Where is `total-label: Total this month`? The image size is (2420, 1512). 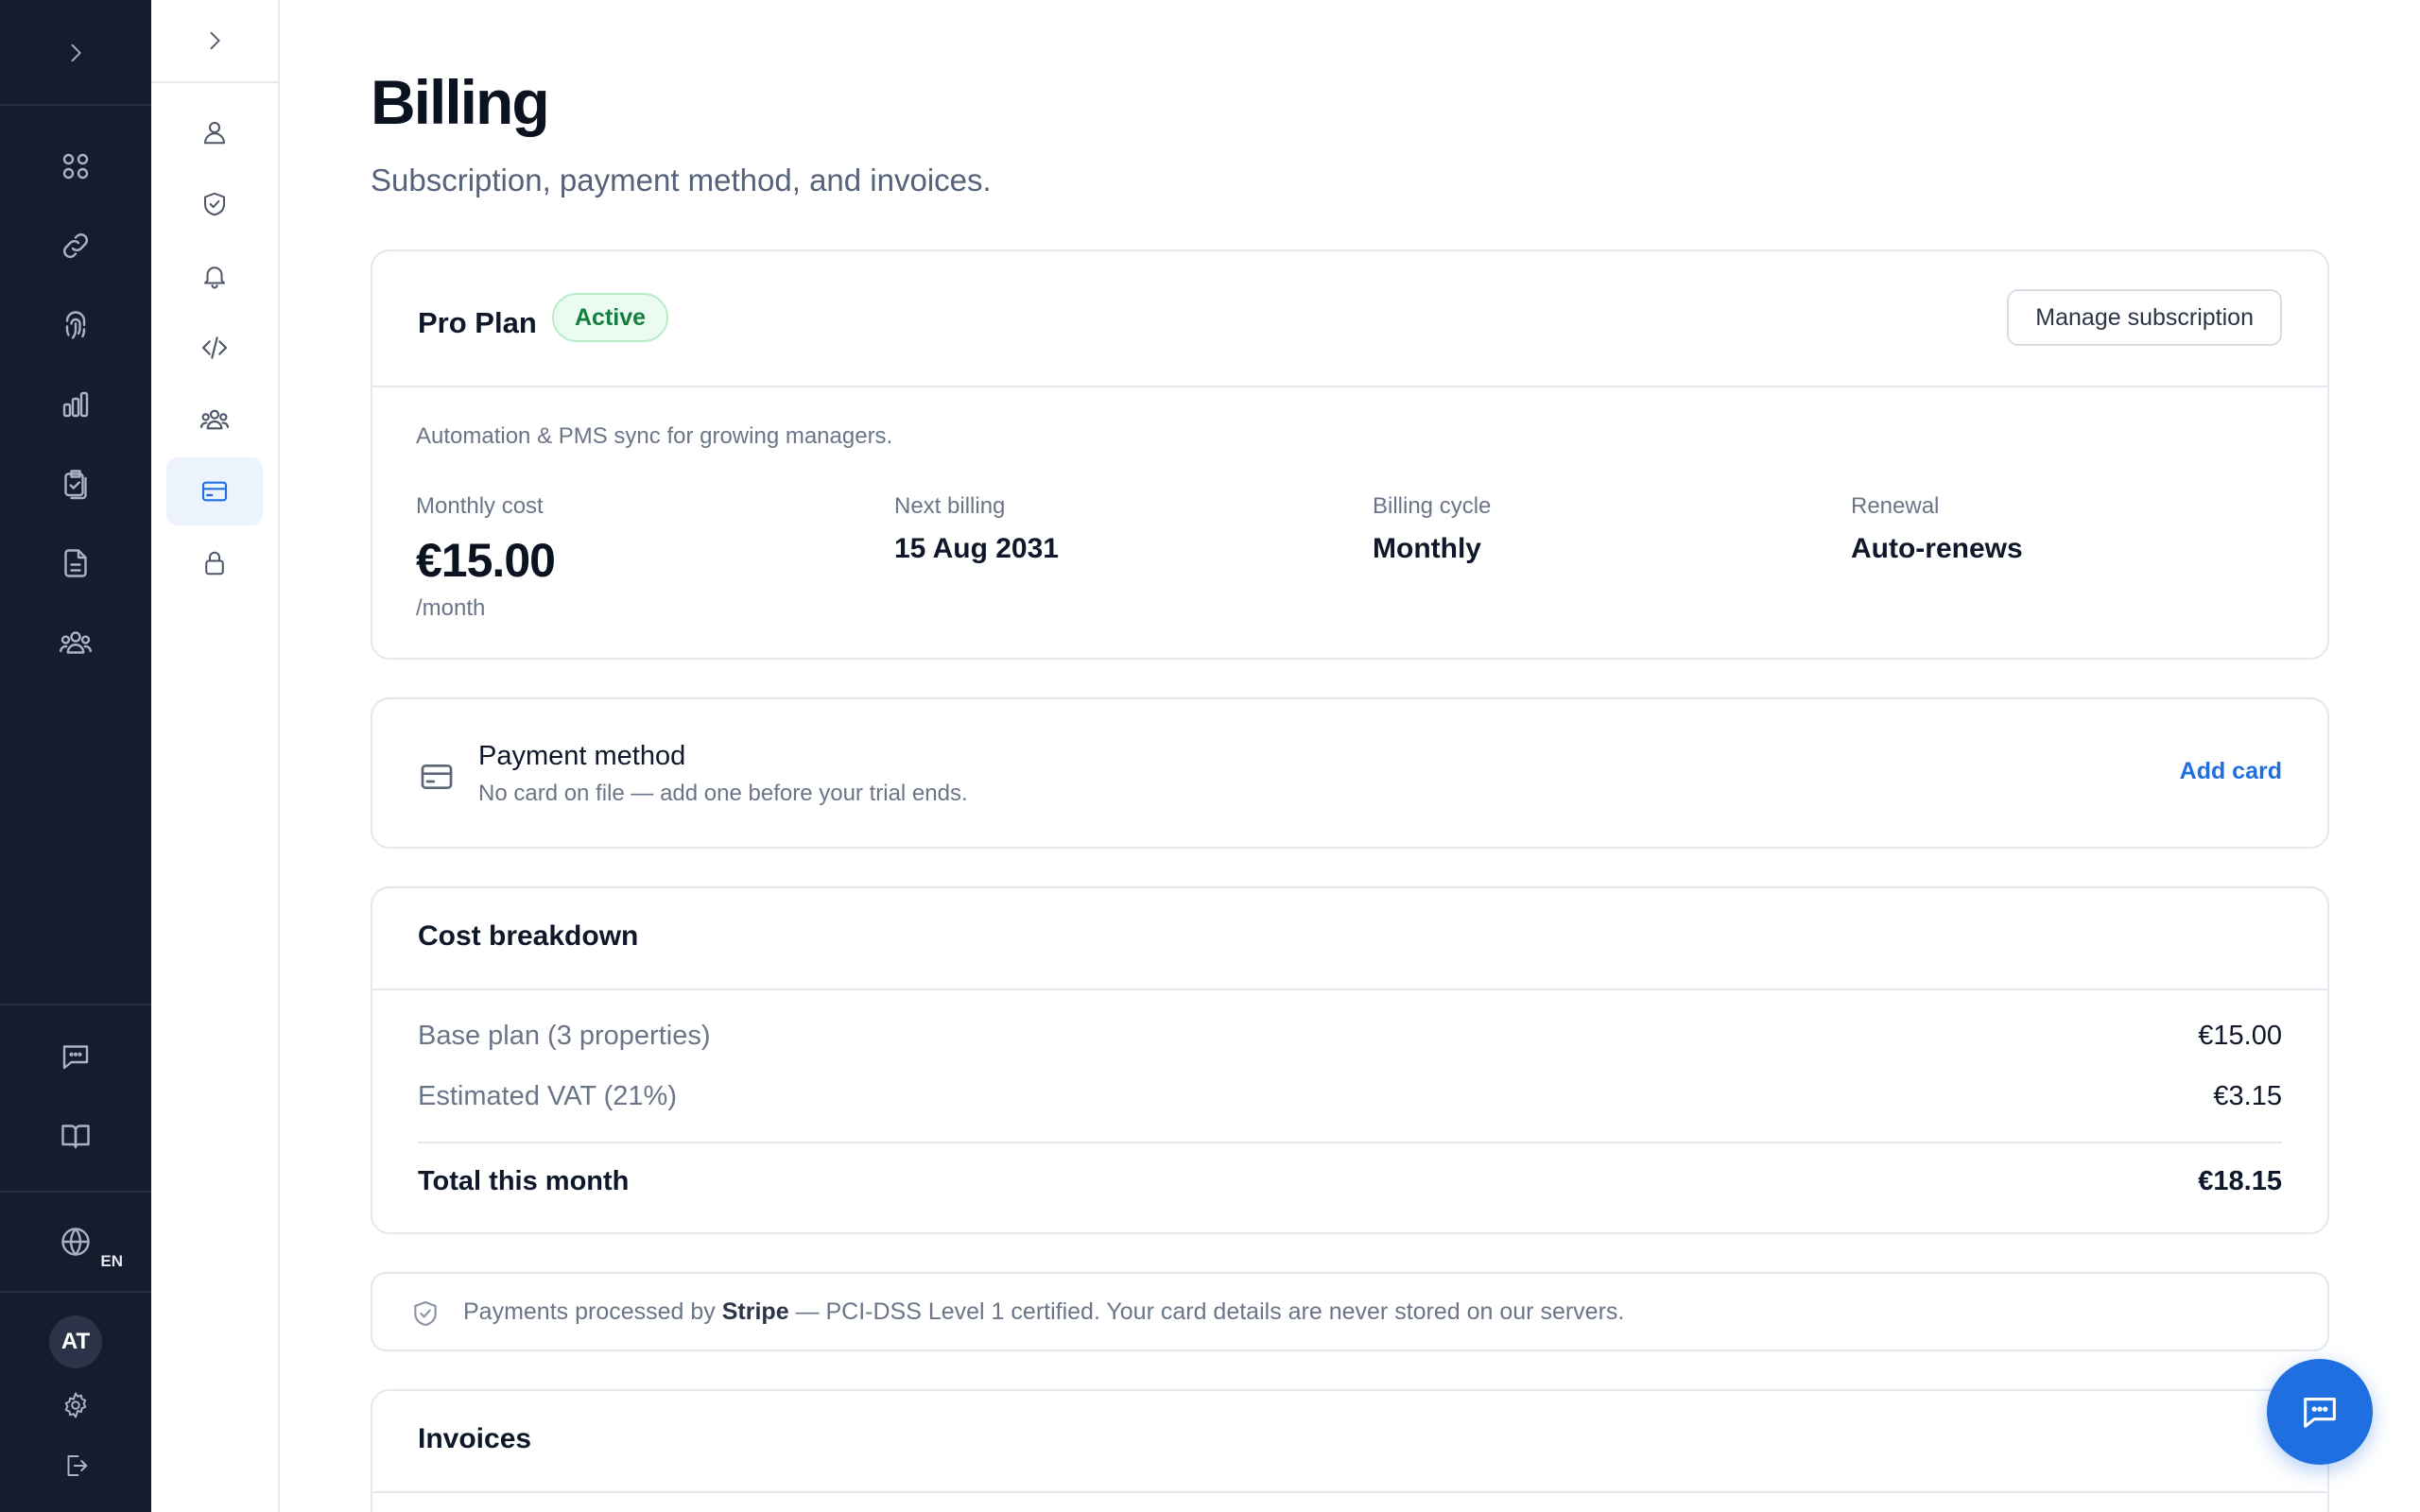 total-label: Total this month is located at coordinates (524, 1181).